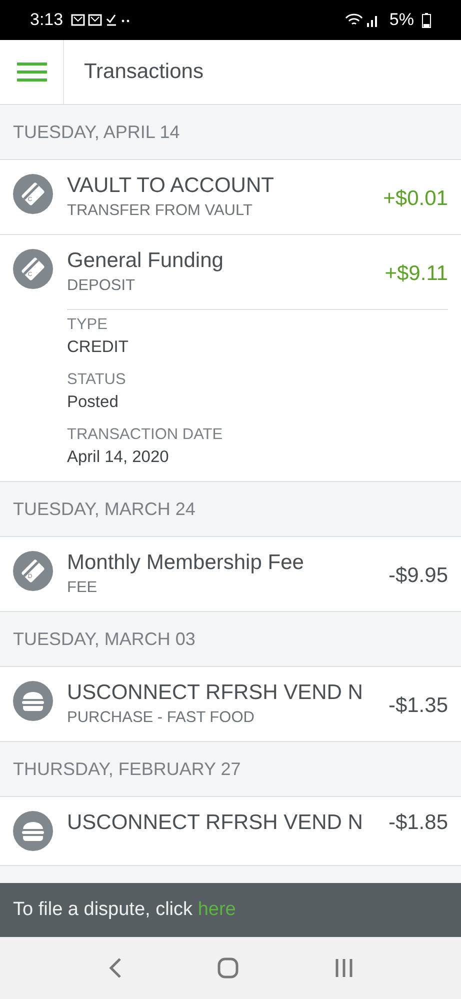  Describe the element at coordinates (418, 706) in the screenshot. I see `transaction-amount: -$1.35` at that location.